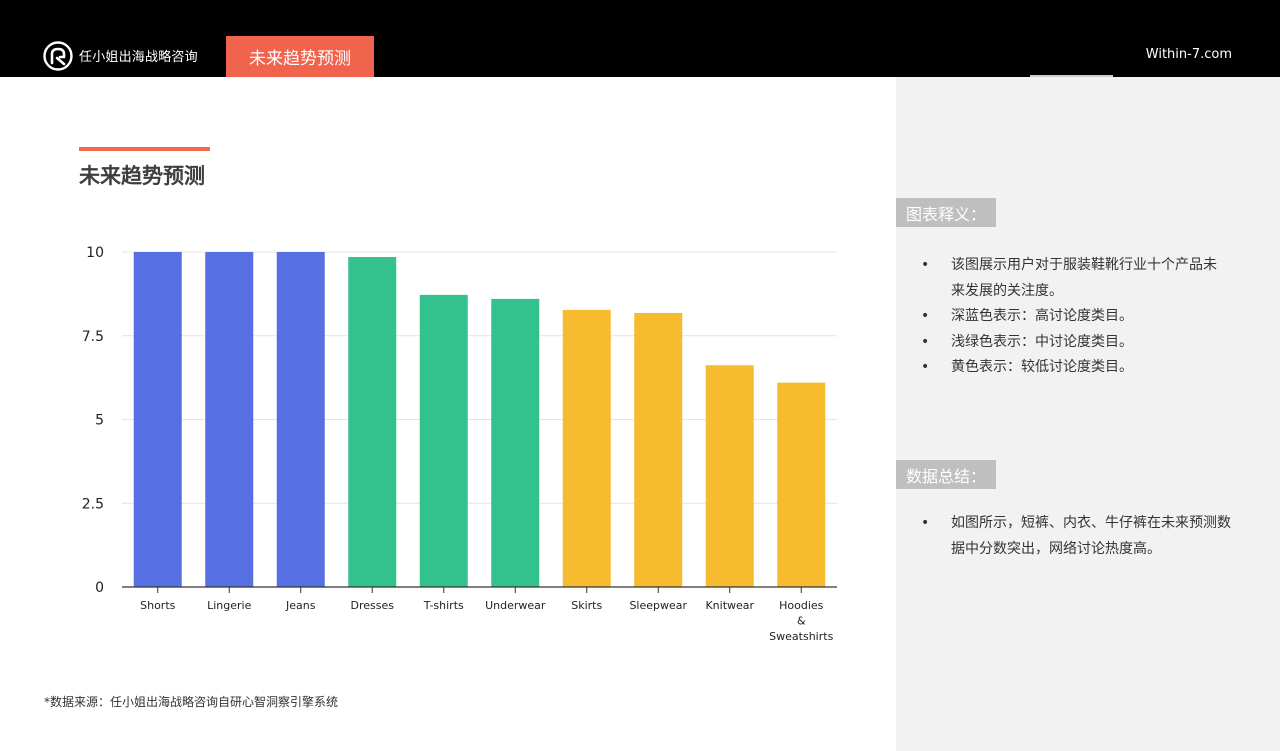  I want to click on x-tick-label: Jeans, so click(300, 605).